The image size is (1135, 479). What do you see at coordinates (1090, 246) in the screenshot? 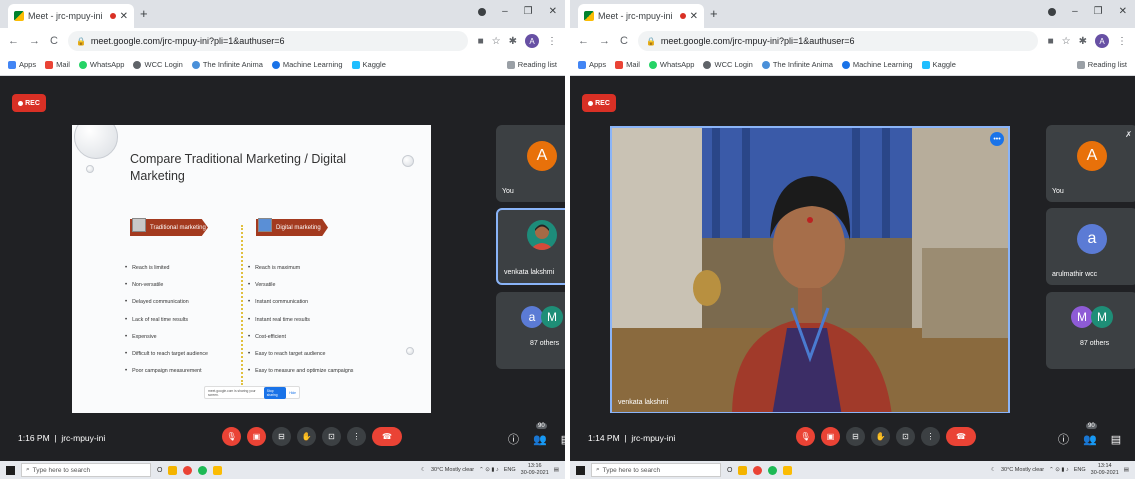
I see `participant-tile-arulmathir: a arulmathir wcc` at bounding box center [1090, 246].